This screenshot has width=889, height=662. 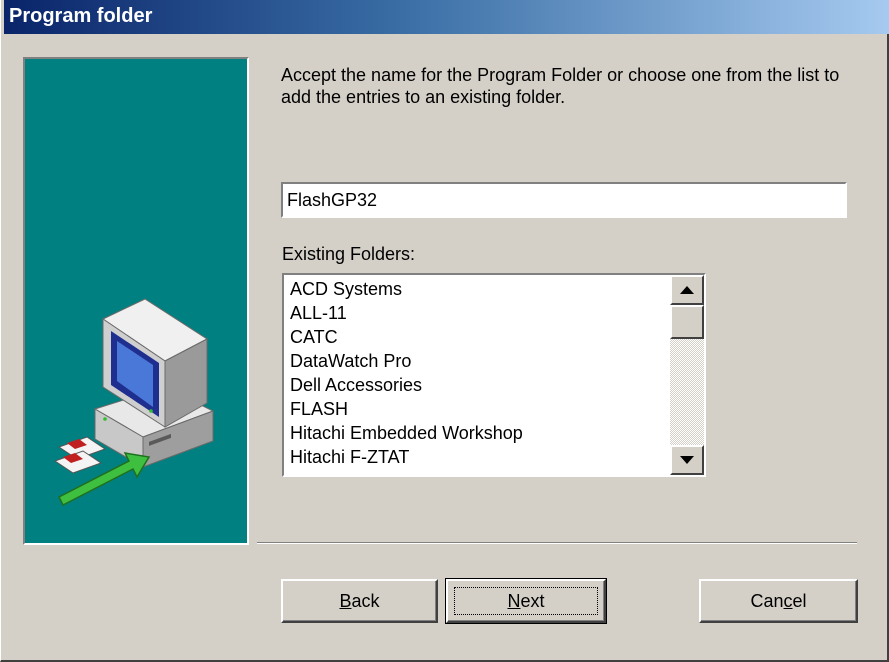 I want to click on window-title: Program folder, so click(x=81, y=16).